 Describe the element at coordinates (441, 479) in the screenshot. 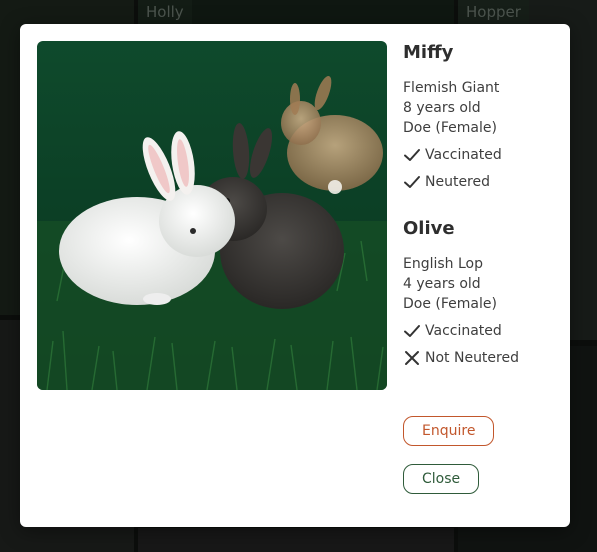

I see `close-button: Close` at that location.